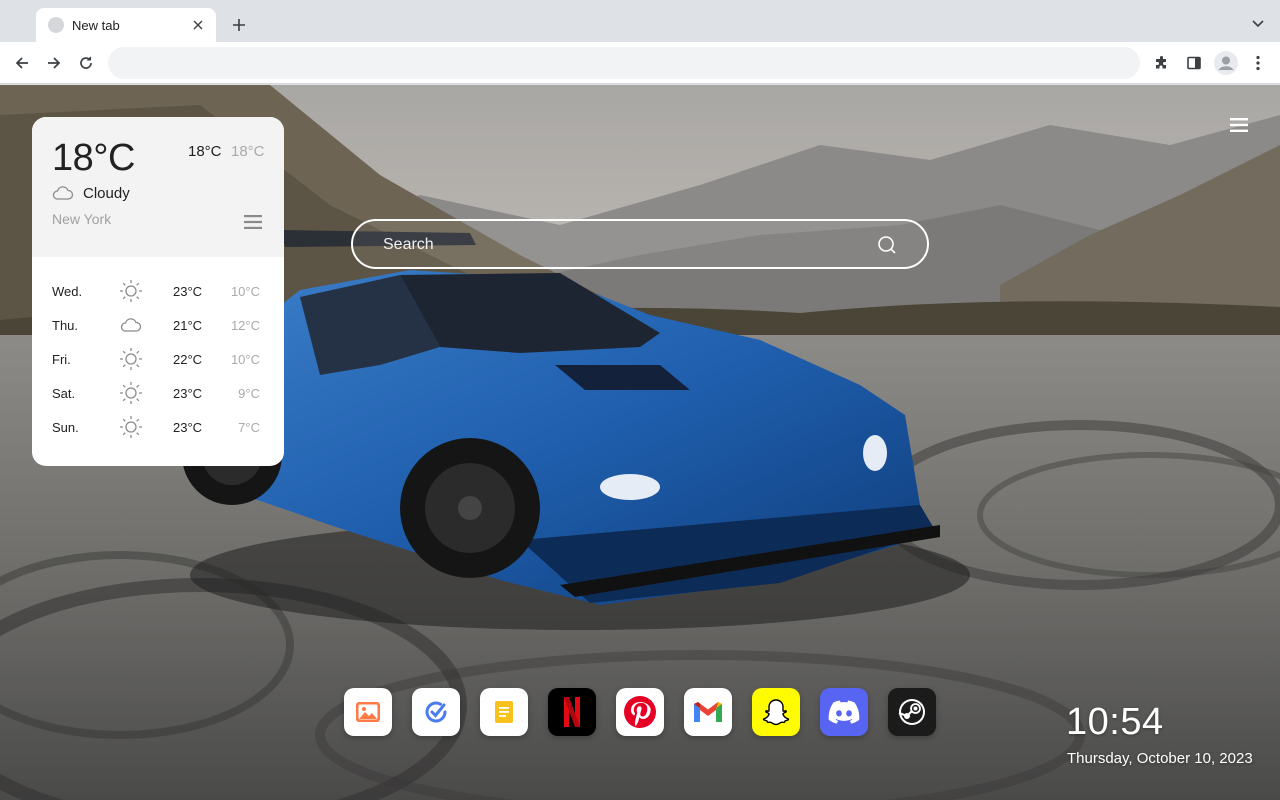 The image size is (1280, 800). I want to click on weather-menu-icon, so click(253, 222).